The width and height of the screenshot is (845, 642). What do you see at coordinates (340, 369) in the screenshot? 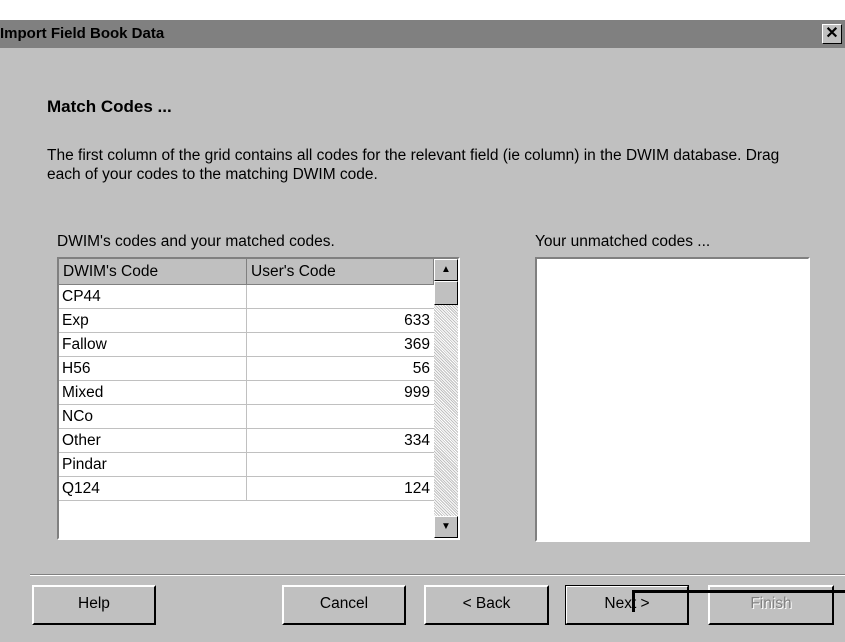
I see `user-code-cell: 56` at bounding box center [340, 369].